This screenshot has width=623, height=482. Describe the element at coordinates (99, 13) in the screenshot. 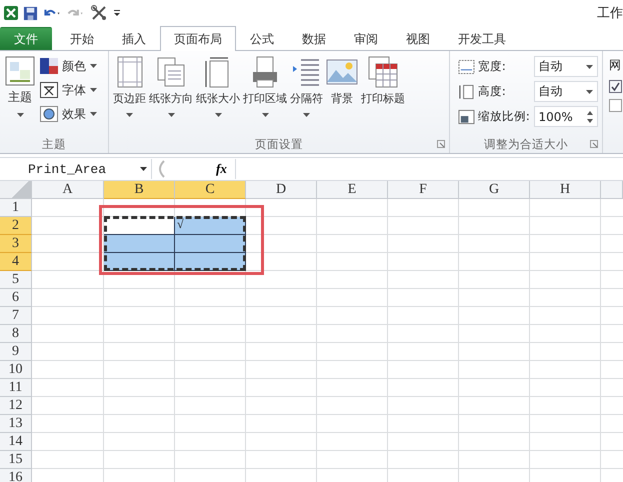

I see `tools-icon` at that location.